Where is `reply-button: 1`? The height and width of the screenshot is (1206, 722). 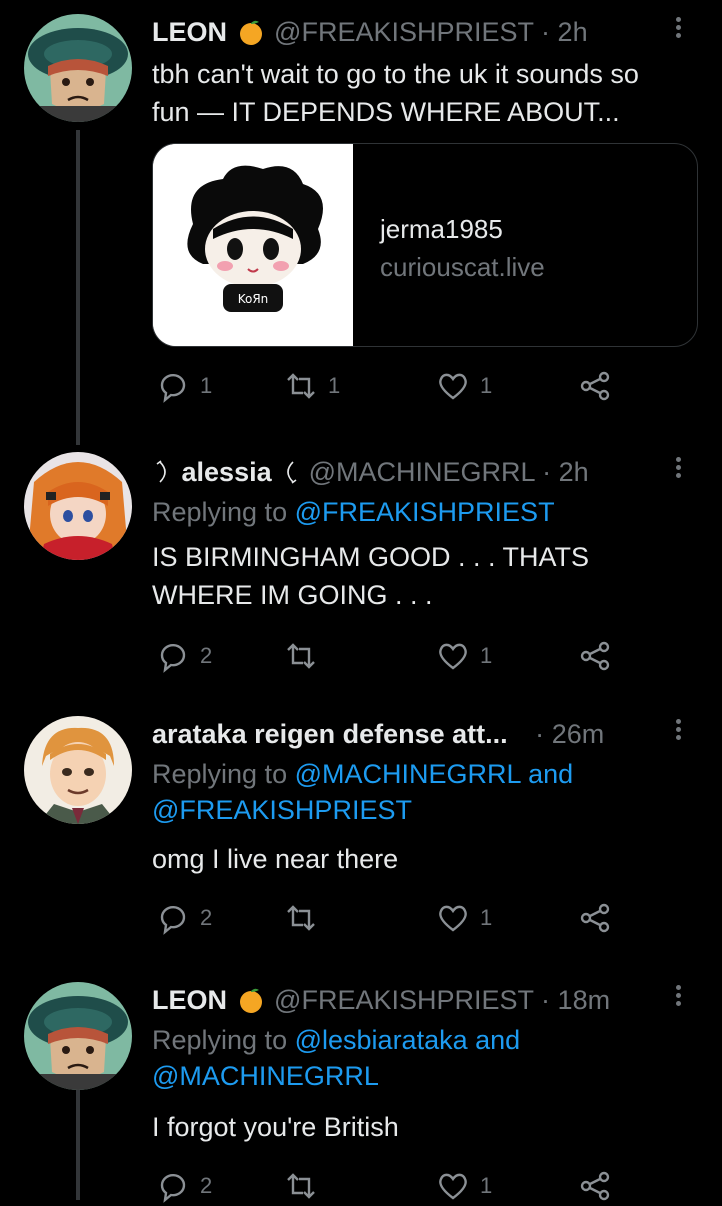
reply-button: 1 is located at coordinates (184, 386).